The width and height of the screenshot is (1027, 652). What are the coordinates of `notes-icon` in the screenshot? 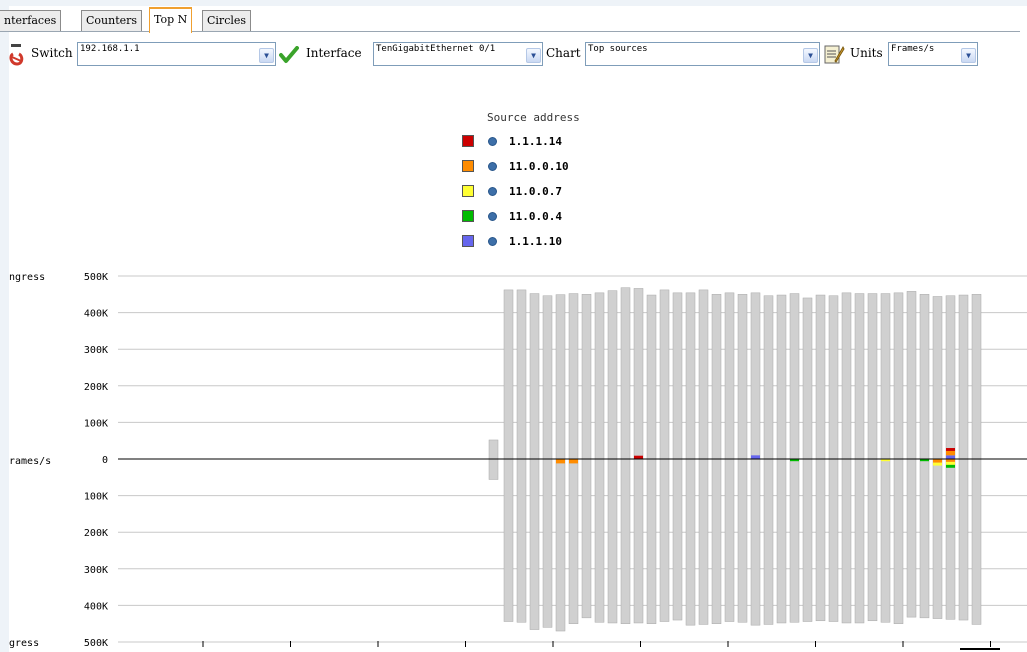 It's located at (834, 54).